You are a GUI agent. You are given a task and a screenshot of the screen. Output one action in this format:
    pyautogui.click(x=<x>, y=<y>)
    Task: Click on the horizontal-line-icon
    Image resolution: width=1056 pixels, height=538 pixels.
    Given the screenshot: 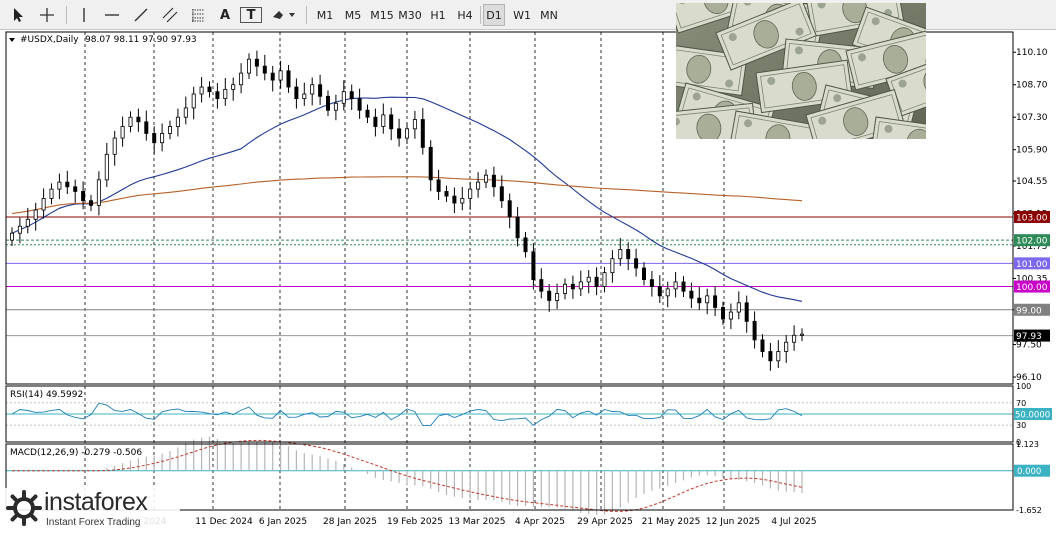 What is the action you would take?
    pyautogui.click(x=112, y=15)
    